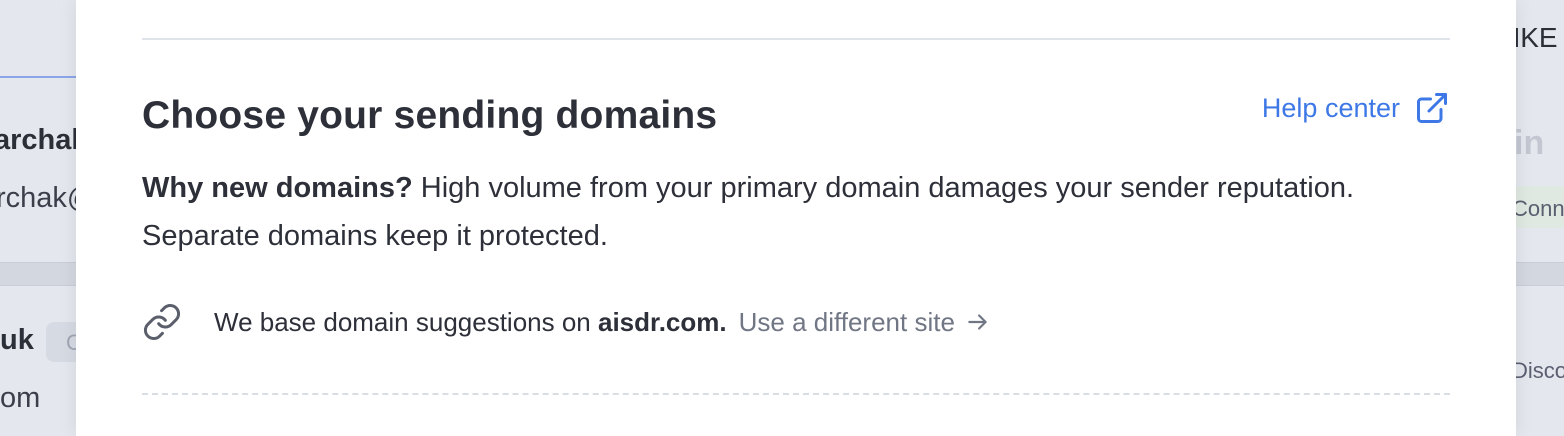  I want to click on background-chip-label: C, so click(71, 342).